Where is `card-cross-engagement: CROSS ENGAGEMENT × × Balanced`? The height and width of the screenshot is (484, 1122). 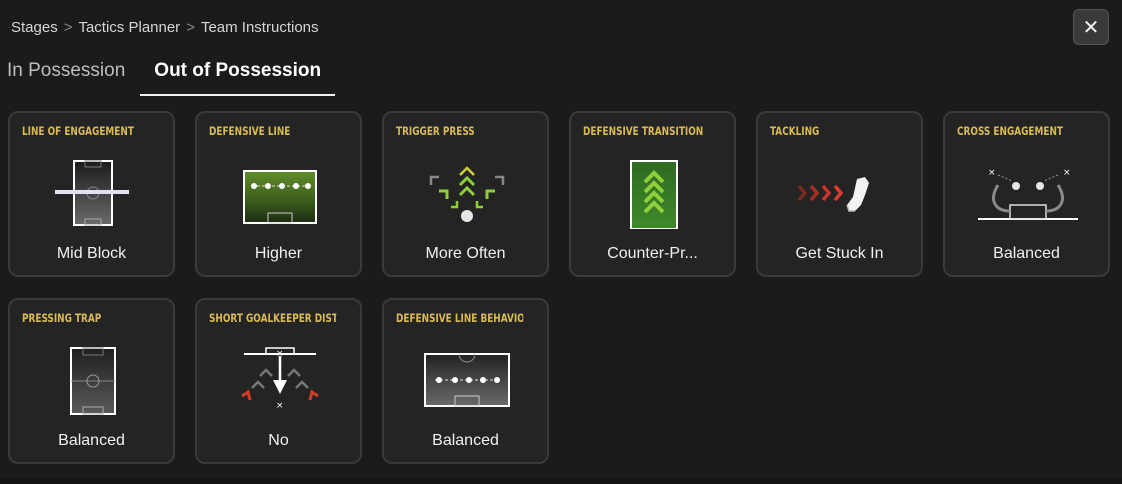
card-cross-engagement: CROSS ENGAGEMENT × × Balanced is located at coordinates (1026, 194).